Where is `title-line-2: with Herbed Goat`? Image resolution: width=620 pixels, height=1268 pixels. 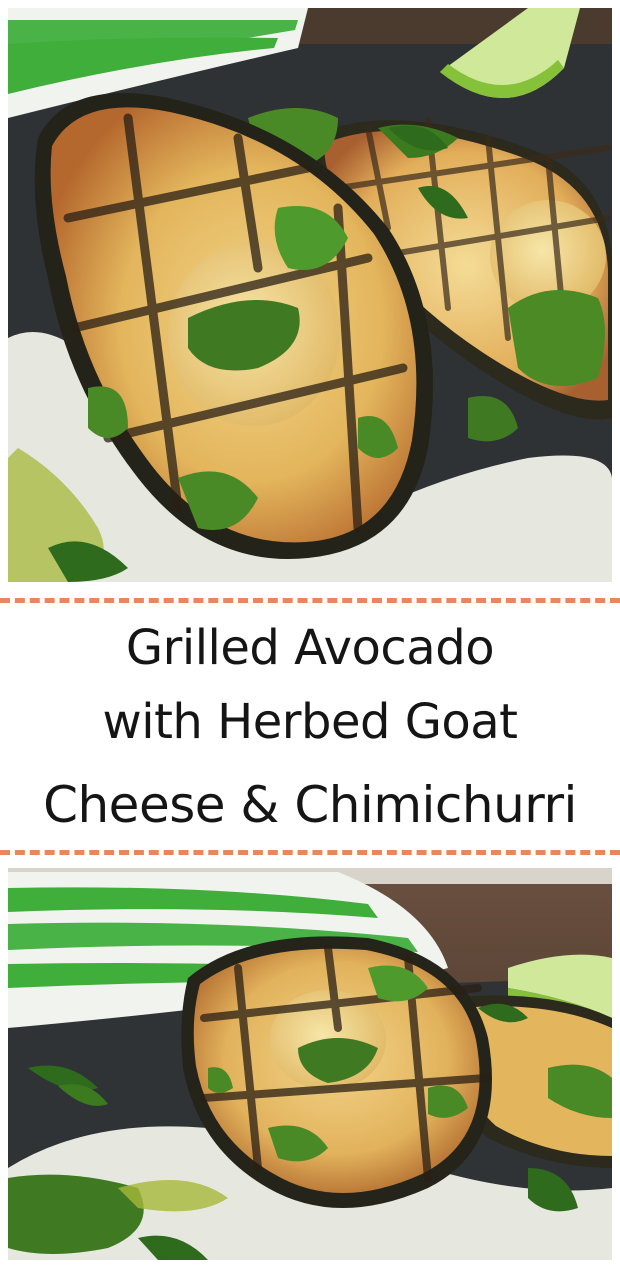 title-line-2: with Herbed Goat is located at coordinates (310, 722).